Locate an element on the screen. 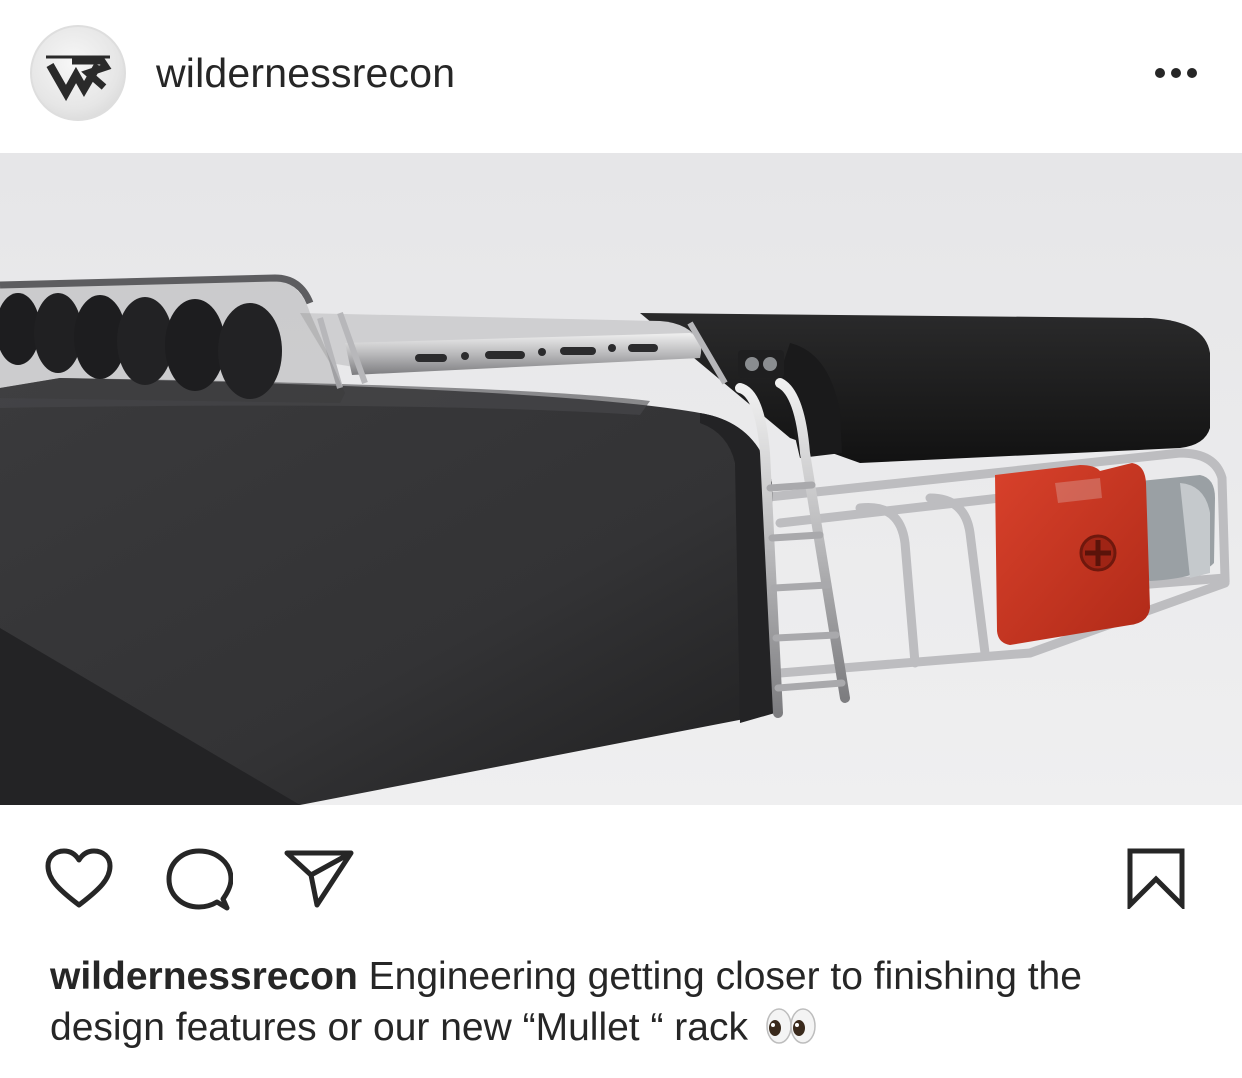 This screenshot has height=1078, width=1242. comment-icon is located at coordinates (200, 879).